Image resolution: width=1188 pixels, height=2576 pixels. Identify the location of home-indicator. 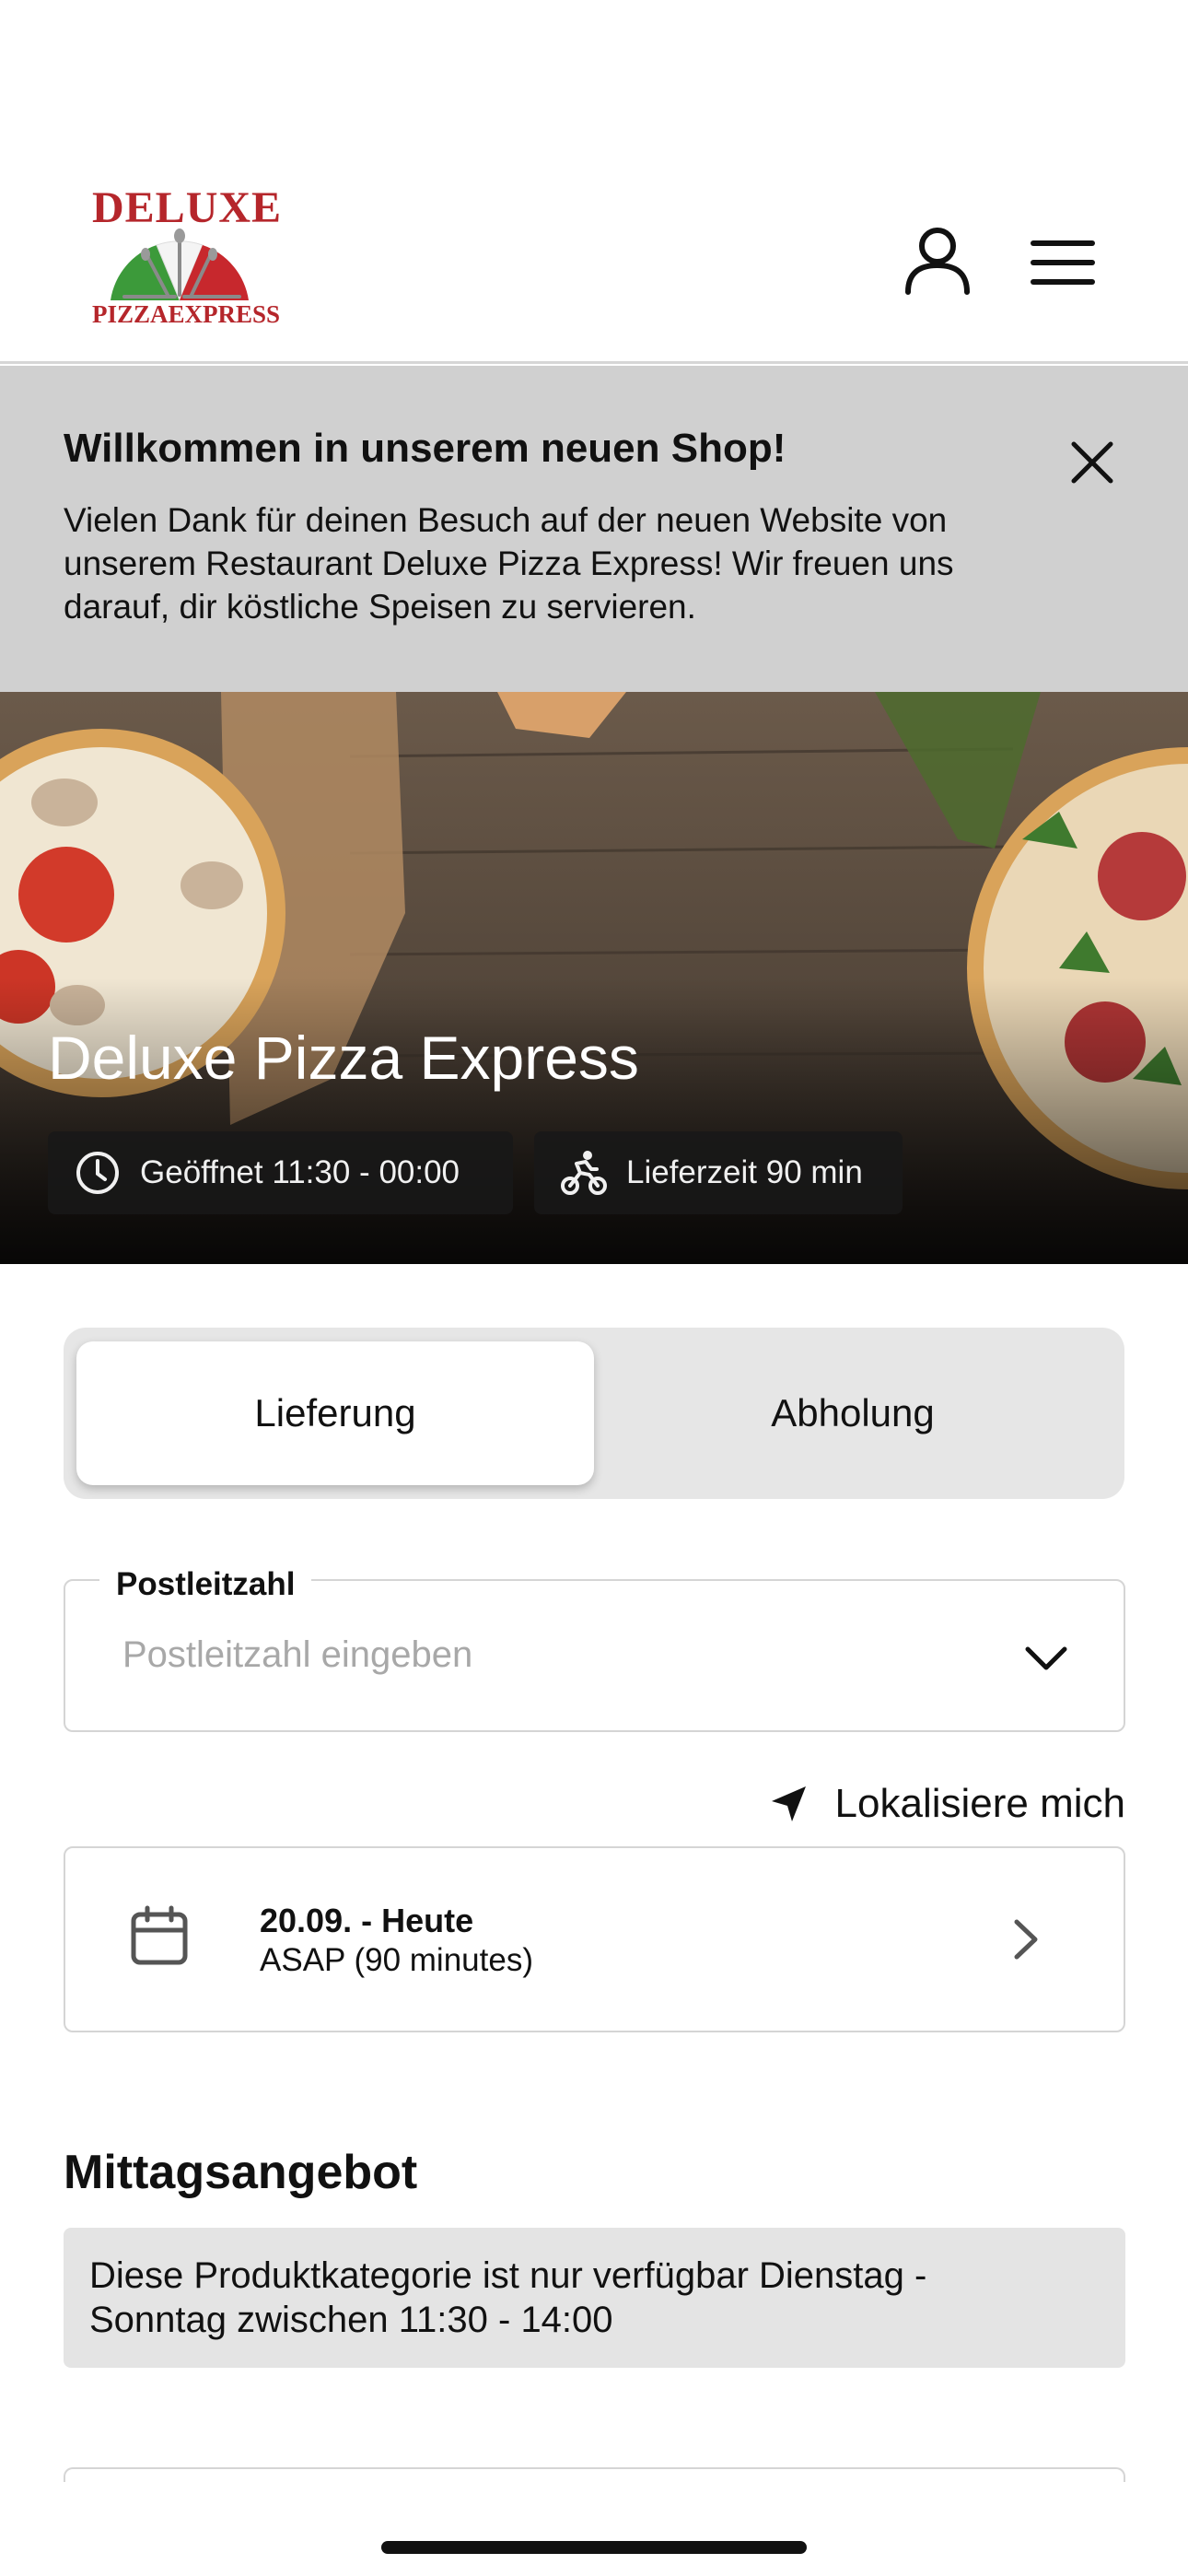
(594, 2547).